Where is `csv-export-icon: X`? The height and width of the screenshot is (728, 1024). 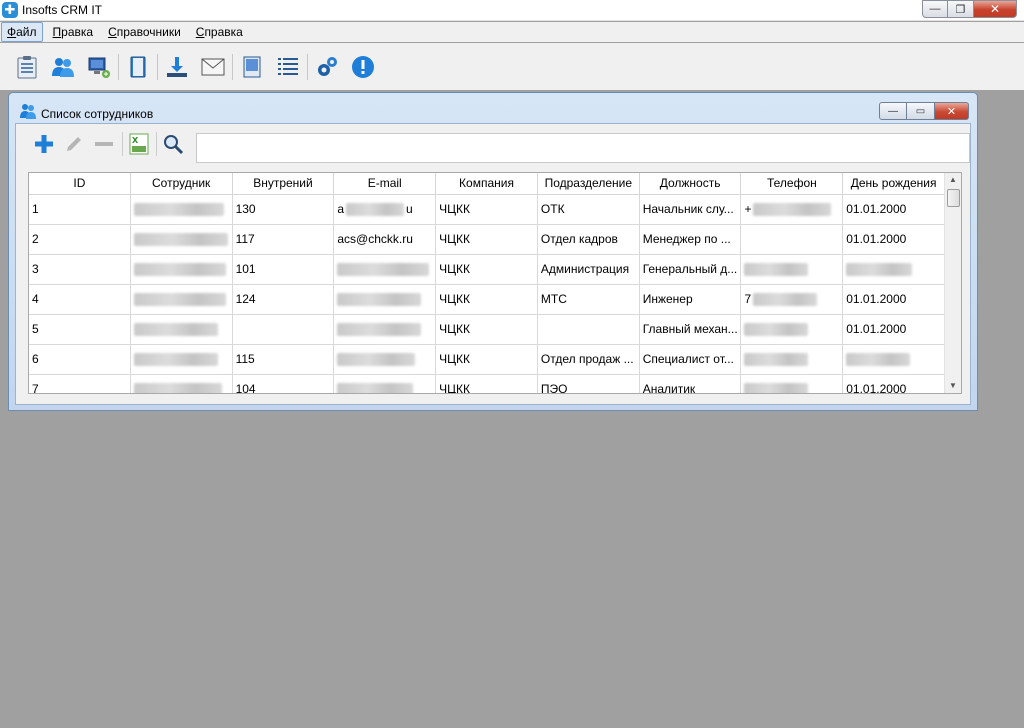 csv-export-icon: X is located at coordinates (136, 144).